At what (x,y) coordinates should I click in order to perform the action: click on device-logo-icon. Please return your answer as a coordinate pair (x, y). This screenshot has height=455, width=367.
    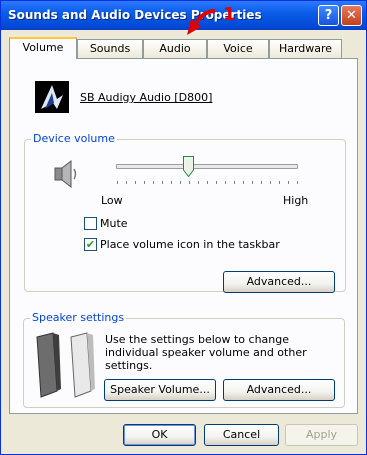
    Looking at the image, I should click on (52, 97).